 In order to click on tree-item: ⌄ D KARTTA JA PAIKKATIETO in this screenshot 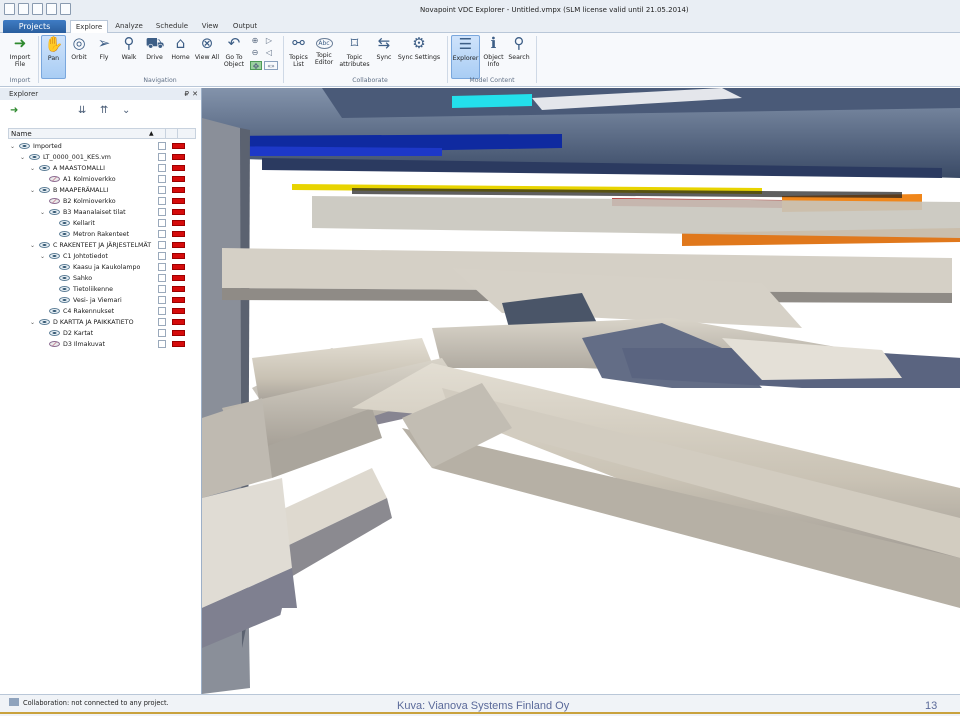, I will do `click(82, 322)`.